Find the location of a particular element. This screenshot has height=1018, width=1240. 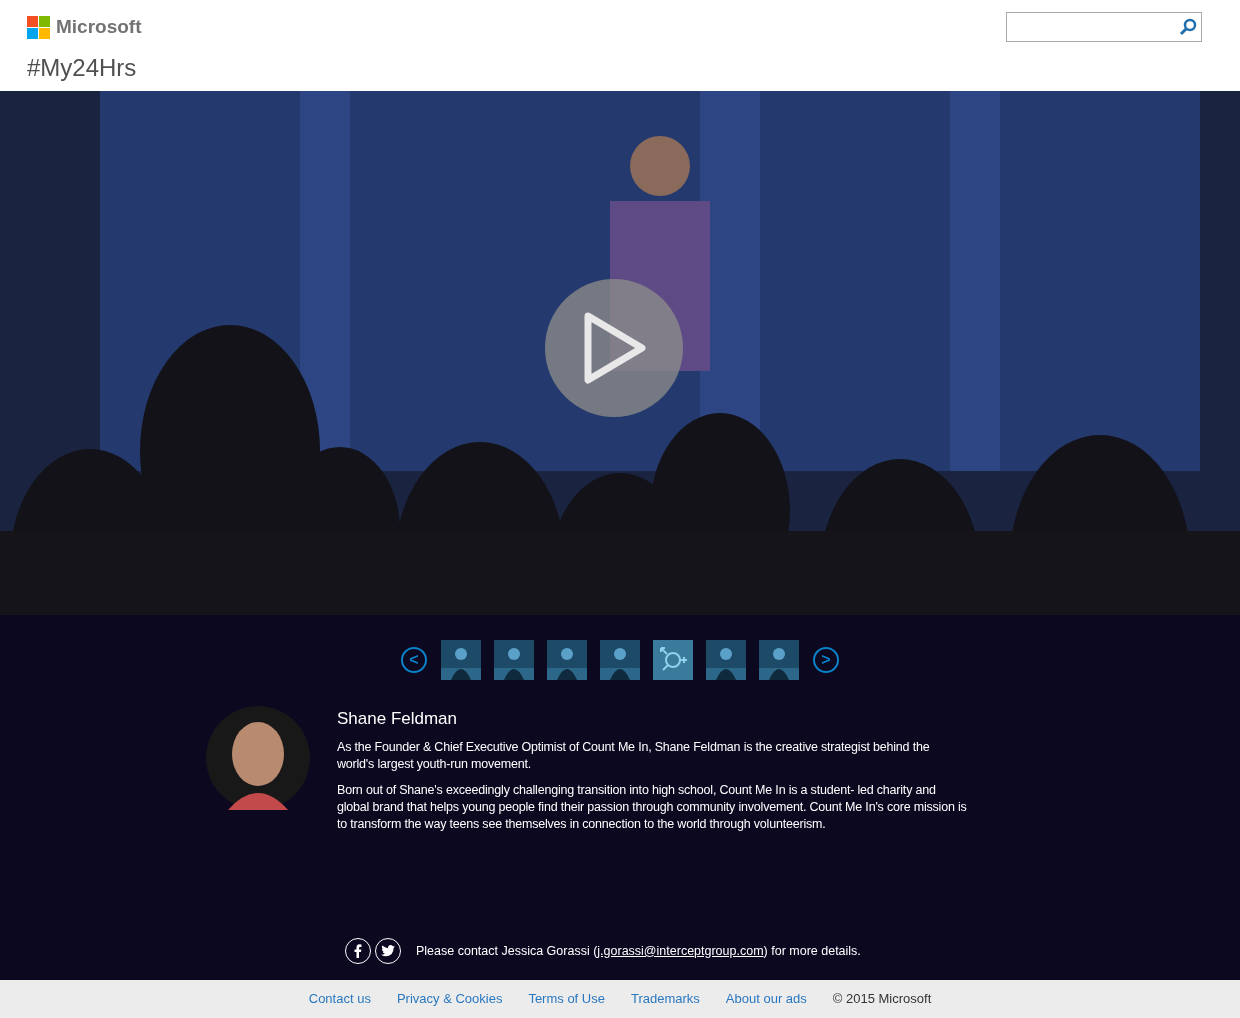

contact-note: Please contact Jessica Gorassi (j.gorassi@interceptgroup.com) for more details. is located at coordinates (638, 951).